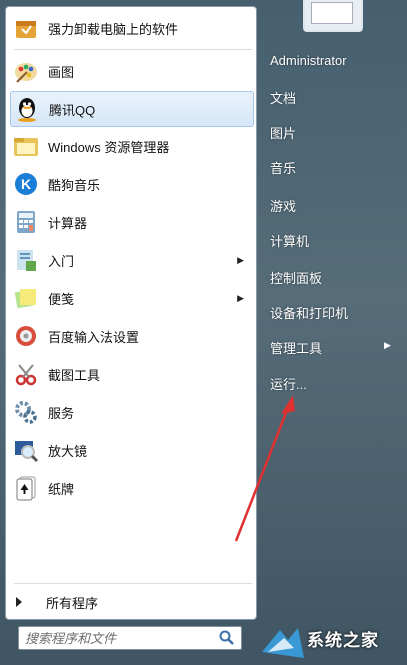  Describe the element at coordinates (343, 640) in the screenshot. I see `watermark-text: 系统之家` at that location.